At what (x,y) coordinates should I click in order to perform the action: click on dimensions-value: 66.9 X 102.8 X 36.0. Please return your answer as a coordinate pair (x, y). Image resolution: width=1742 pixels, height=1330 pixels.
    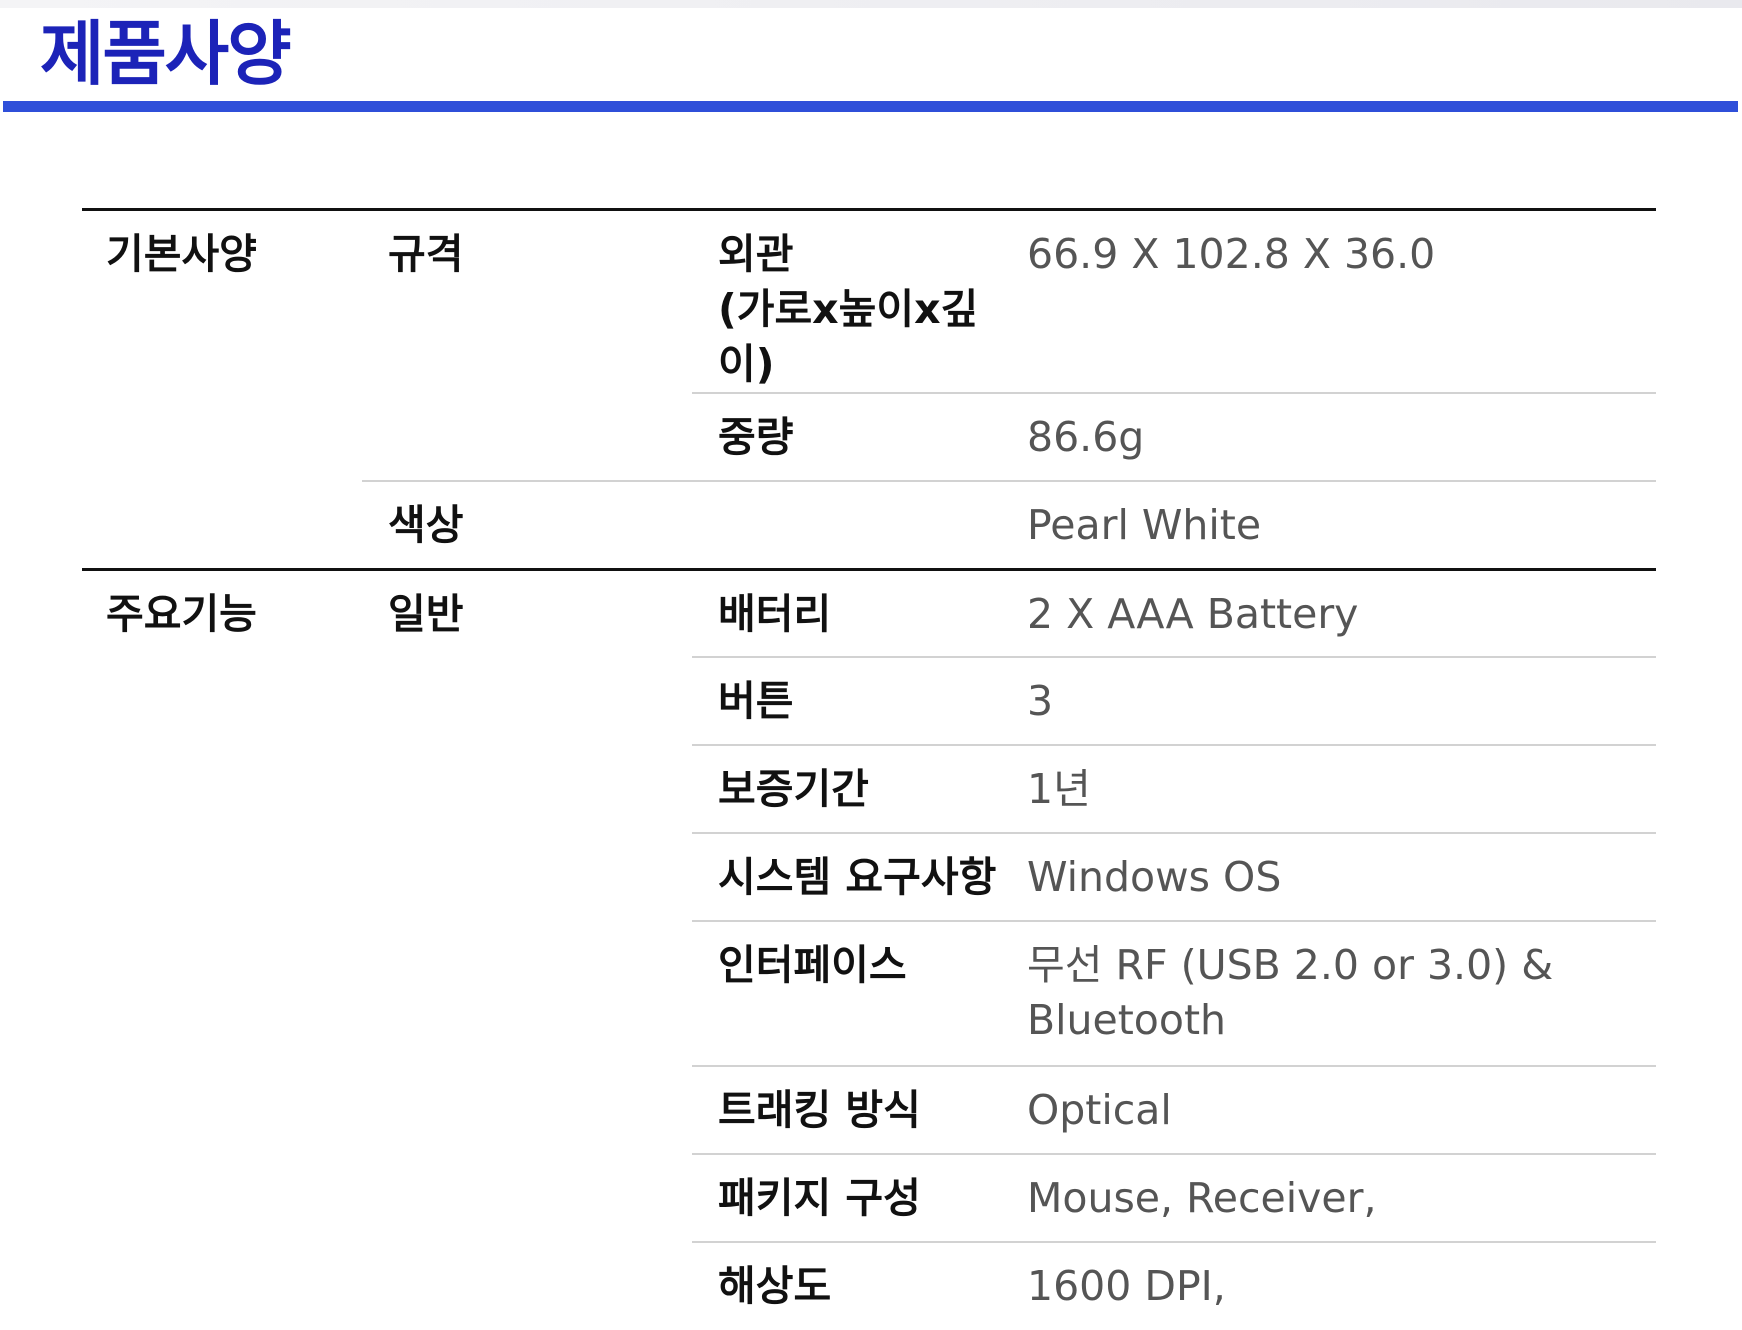
    Looking at the image, I should click on (1336, 300).